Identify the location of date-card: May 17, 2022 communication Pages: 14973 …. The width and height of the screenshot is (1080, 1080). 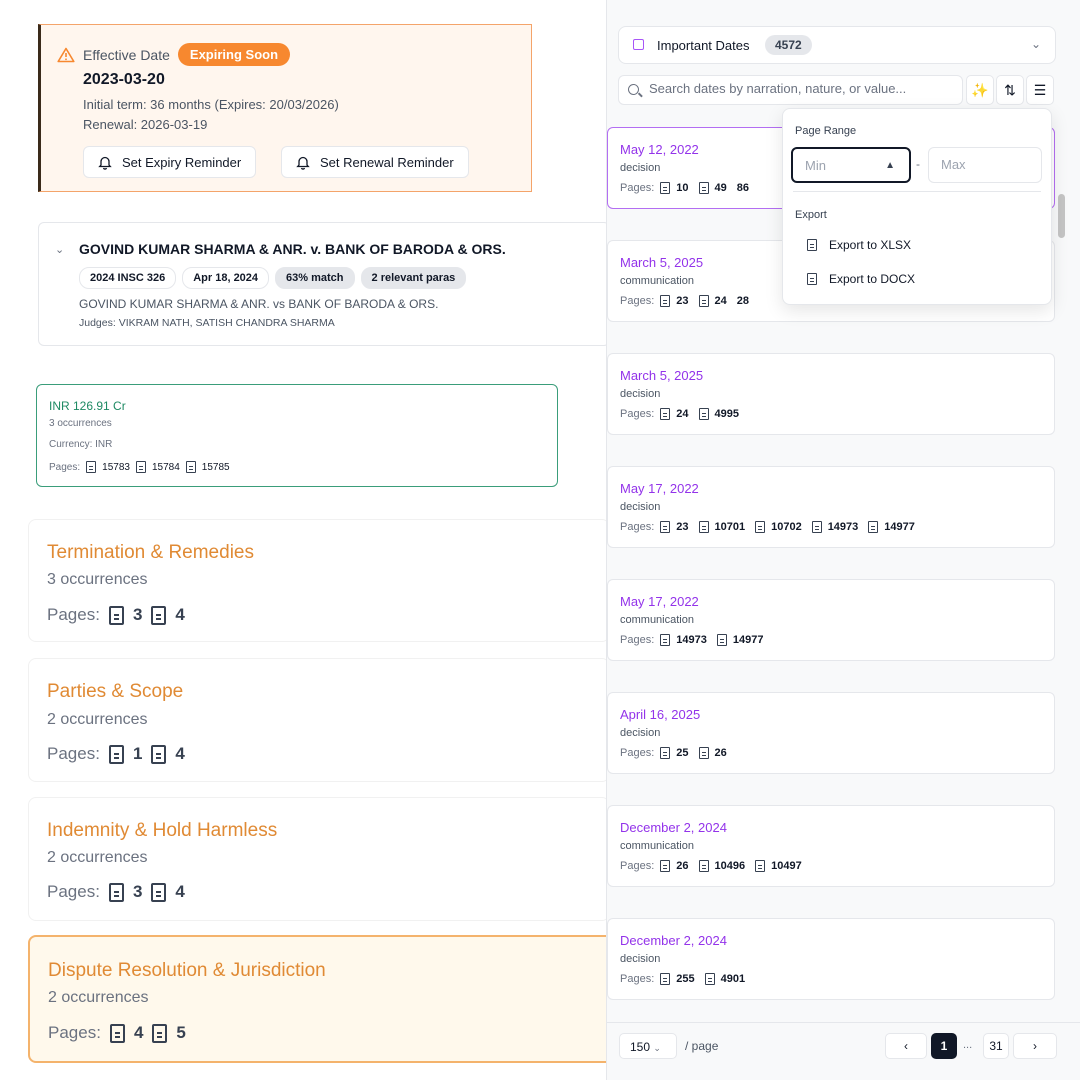
(831, 620).